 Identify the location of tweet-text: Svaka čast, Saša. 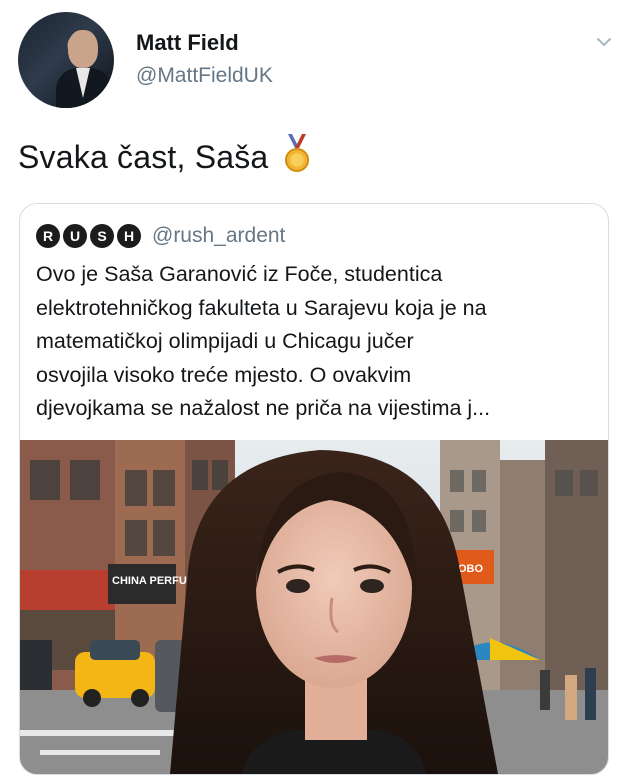
(165, 155).